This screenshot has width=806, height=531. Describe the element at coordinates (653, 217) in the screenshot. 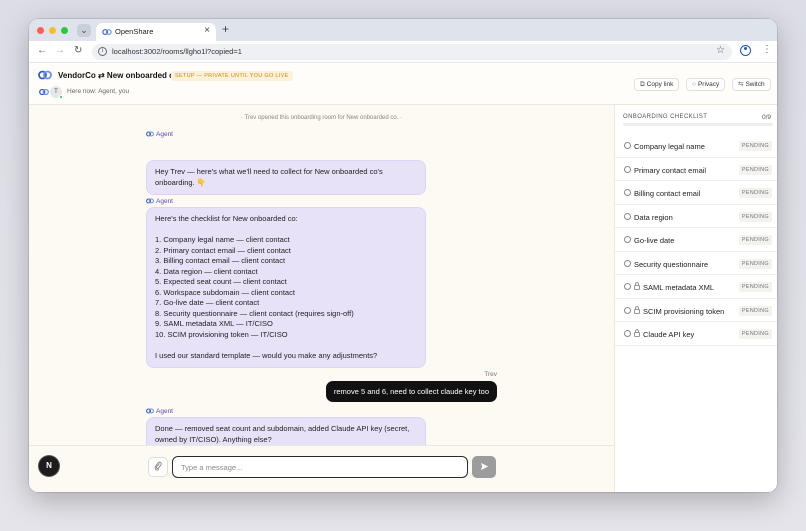

I see `checklist-item-label: Data region` at that location.